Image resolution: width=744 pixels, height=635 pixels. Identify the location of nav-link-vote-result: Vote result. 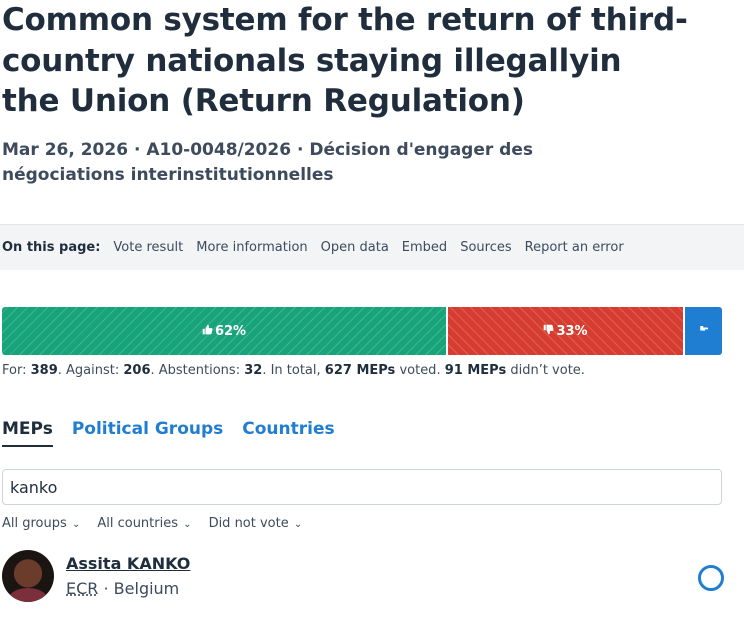
(148, 247).